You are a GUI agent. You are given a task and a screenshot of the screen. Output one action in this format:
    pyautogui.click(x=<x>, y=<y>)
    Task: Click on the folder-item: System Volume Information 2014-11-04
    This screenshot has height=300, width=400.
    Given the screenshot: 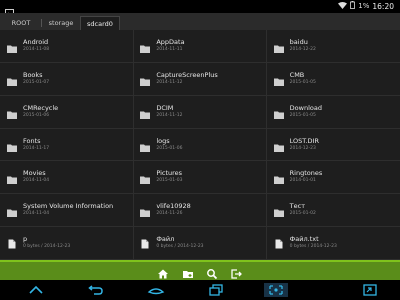 What is the action you would take?
    pyautogui.click(x=67, y=211)
    